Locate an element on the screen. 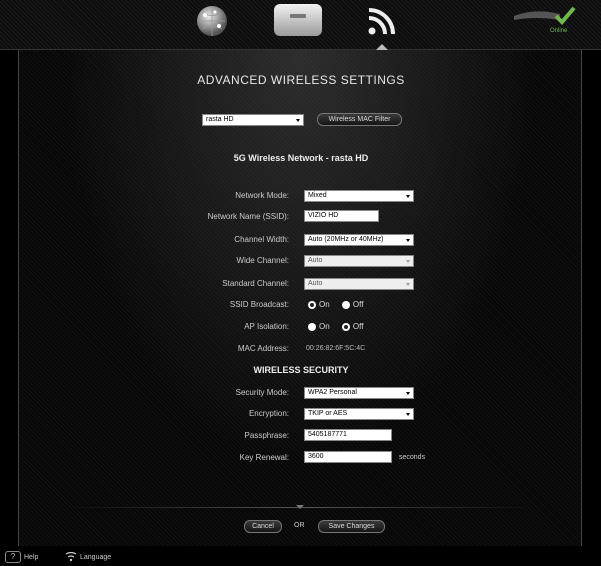  standard-channel-label: Standard Channel: is located at coordinates (255, 283).